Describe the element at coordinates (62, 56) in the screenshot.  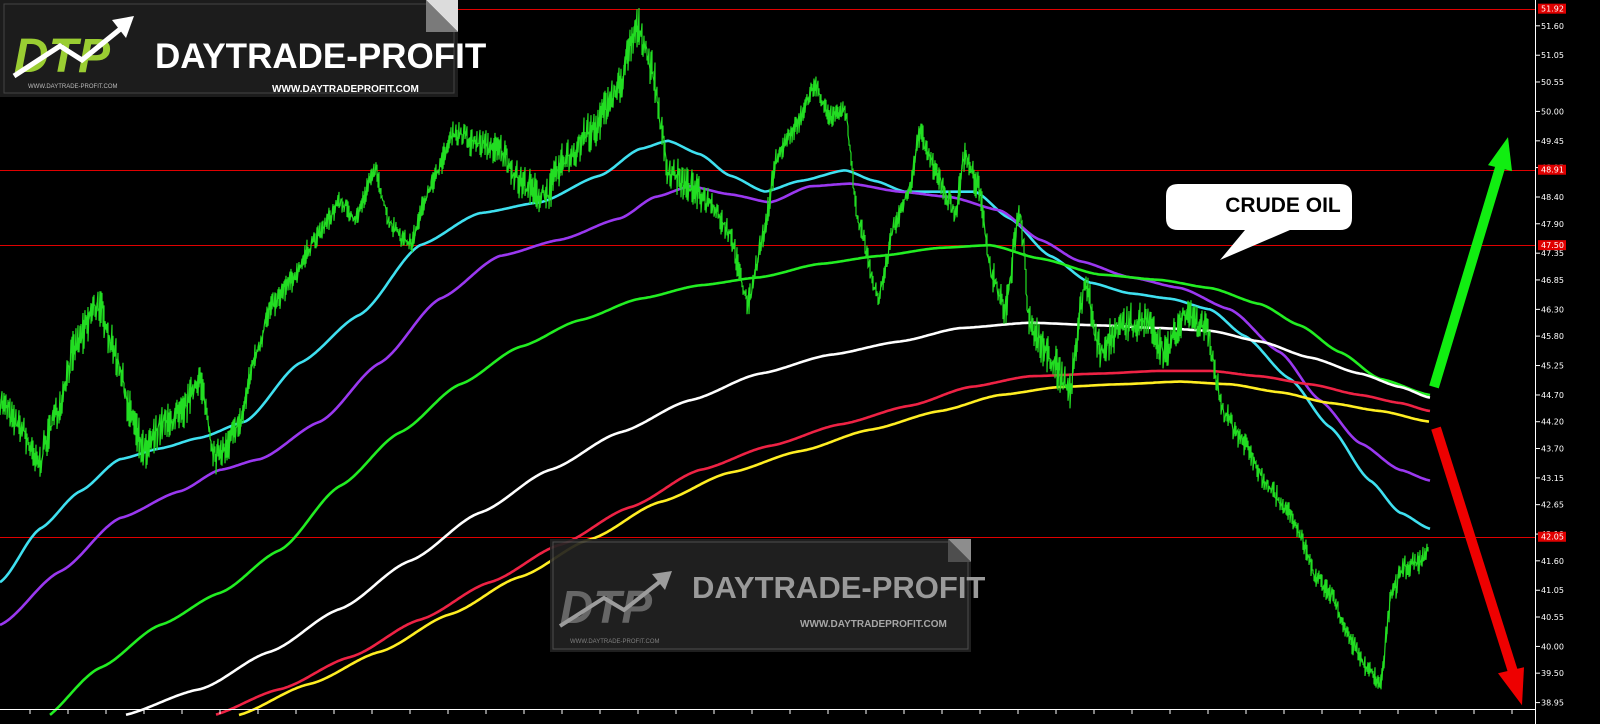
I see `top-logo-mark: DTP` at that location.